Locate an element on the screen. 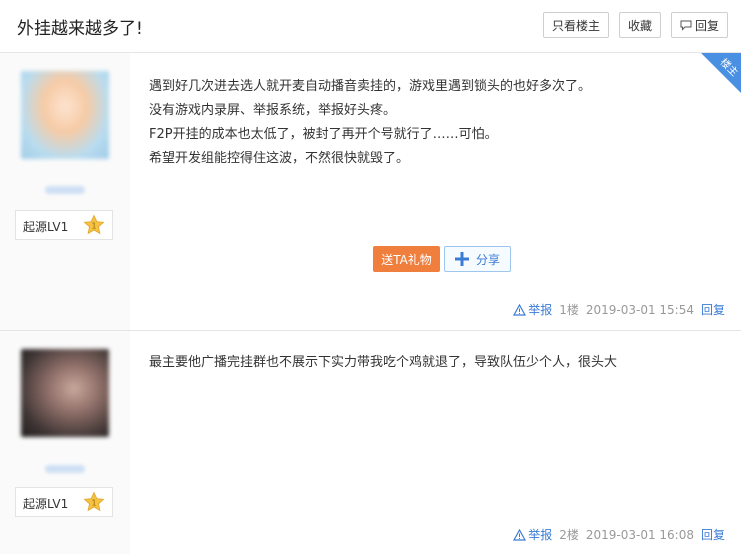  floor-number: 2楼 is located at coordinates (569, 535).